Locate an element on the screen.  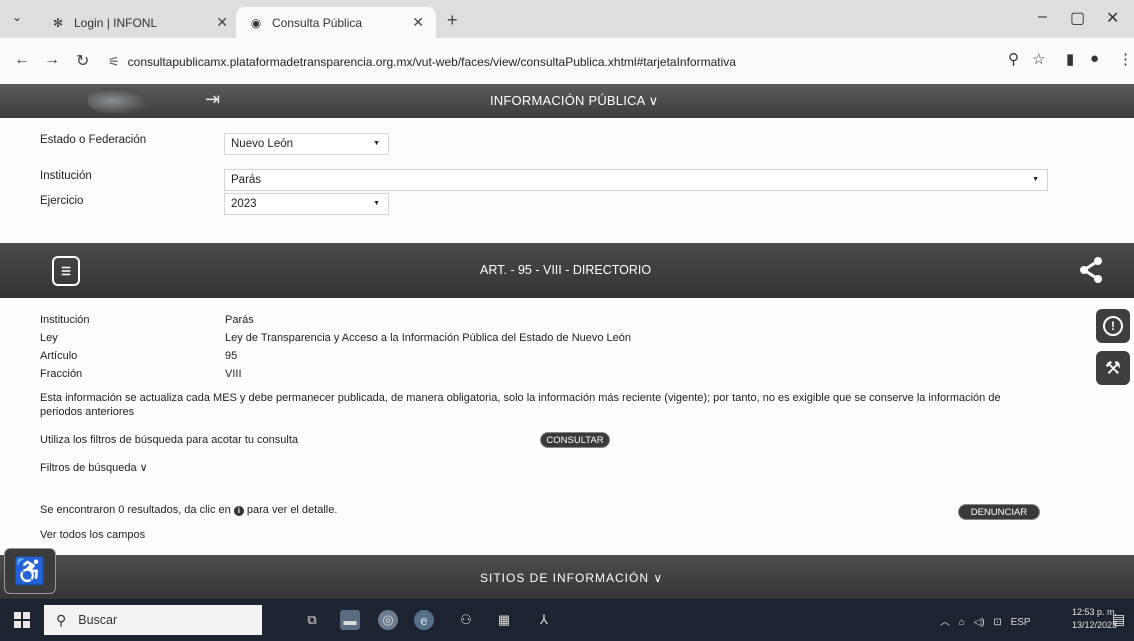
accessibility-icon: ♿ is located at coordinates (30, 571).